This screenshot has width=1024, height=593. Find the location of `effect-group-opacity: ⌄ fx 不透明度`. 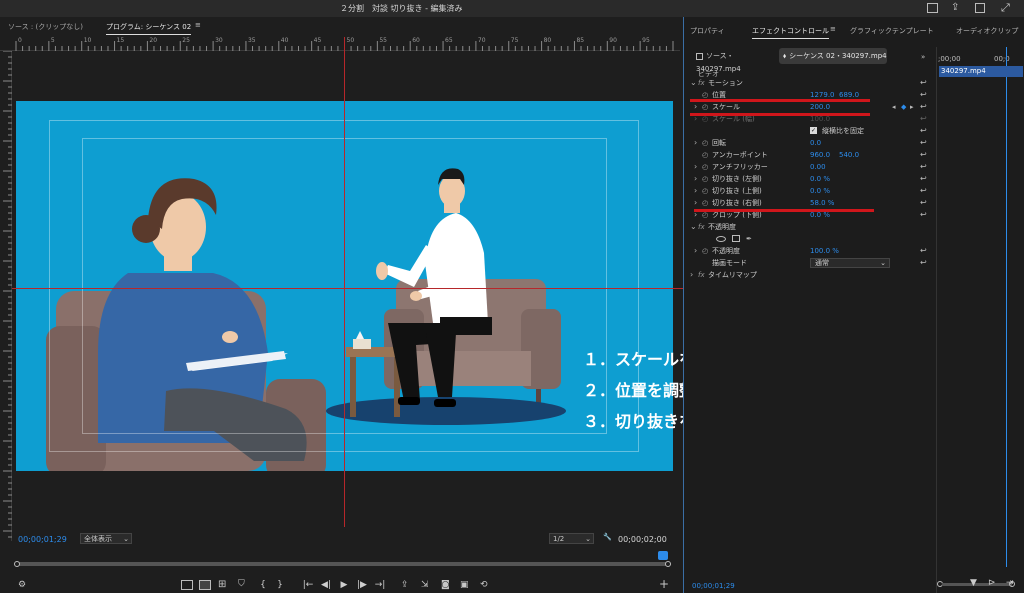

effect-group-opacity: ⌄ fx 不透明度 is located at coordinates (806, 227).